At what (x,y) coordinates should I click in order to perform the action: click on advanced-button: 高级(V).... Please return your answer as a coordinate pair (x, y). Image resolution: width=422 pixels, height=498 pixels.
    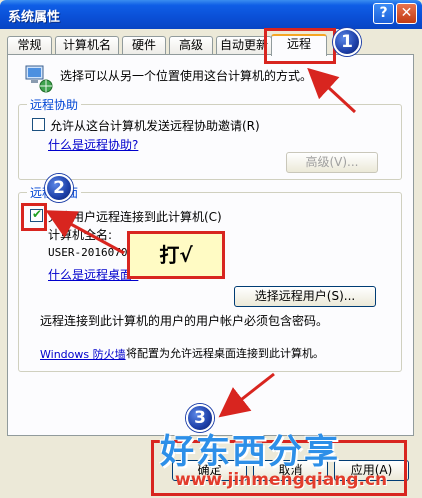
    Looking at the image, I should click on (332, 162).